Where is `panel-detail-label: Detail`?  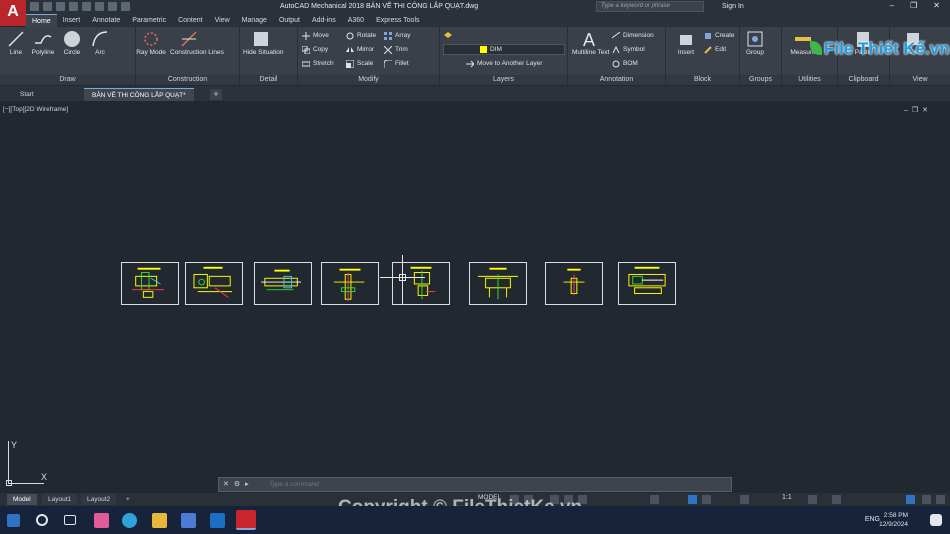
panel-detail-label: Detail is located at coordinates (268, 80).